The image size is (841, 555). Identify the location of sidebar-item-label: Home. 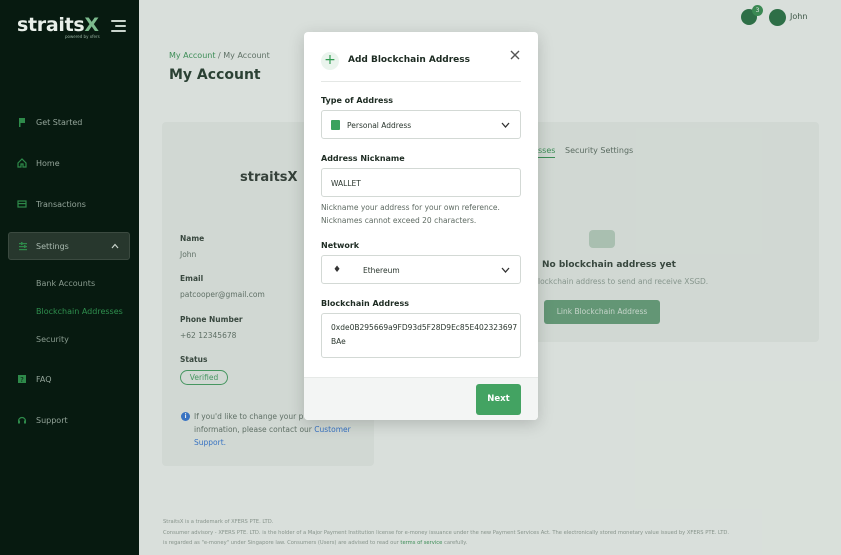
(48, 163).